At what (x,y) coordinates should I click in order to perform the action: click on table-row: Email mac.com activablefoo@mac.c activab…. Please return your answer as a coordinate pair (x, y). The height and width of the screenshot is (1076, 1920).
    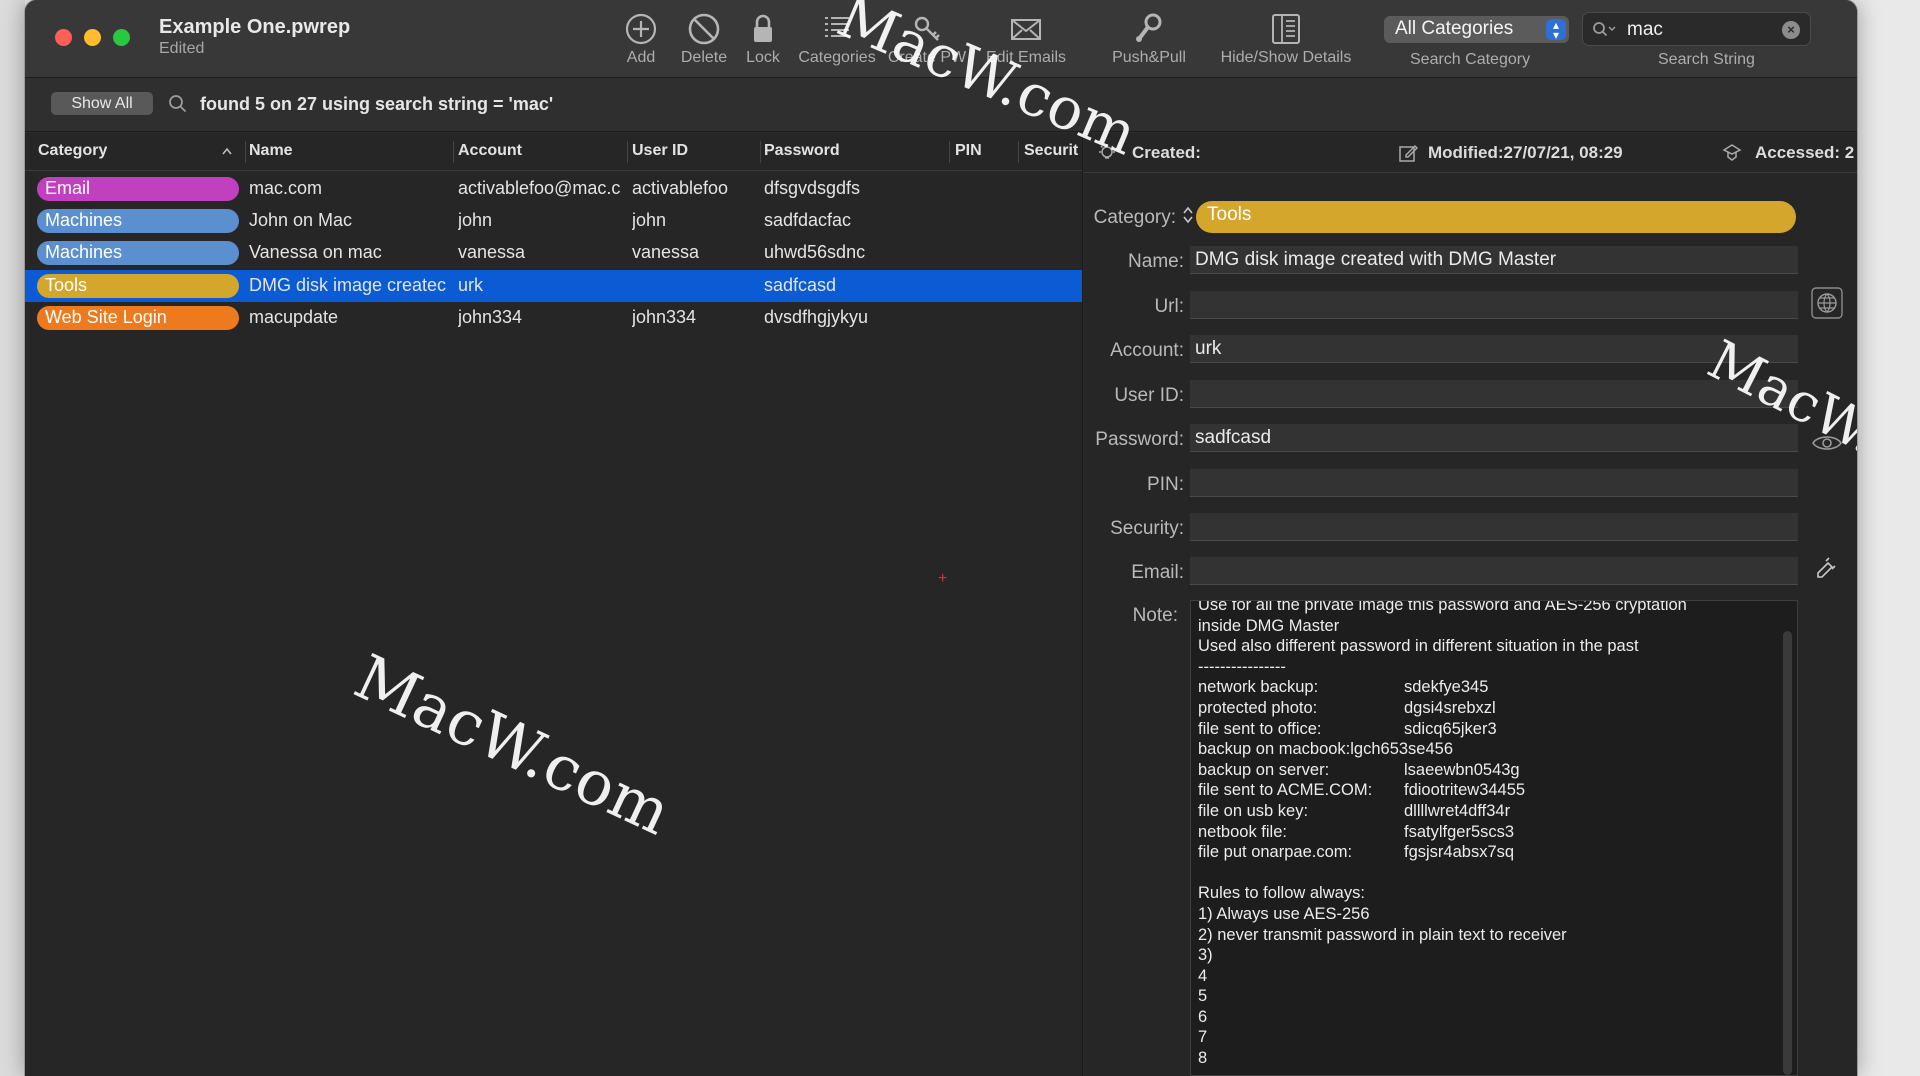
    Looking at the image, I should click on (553, 189).